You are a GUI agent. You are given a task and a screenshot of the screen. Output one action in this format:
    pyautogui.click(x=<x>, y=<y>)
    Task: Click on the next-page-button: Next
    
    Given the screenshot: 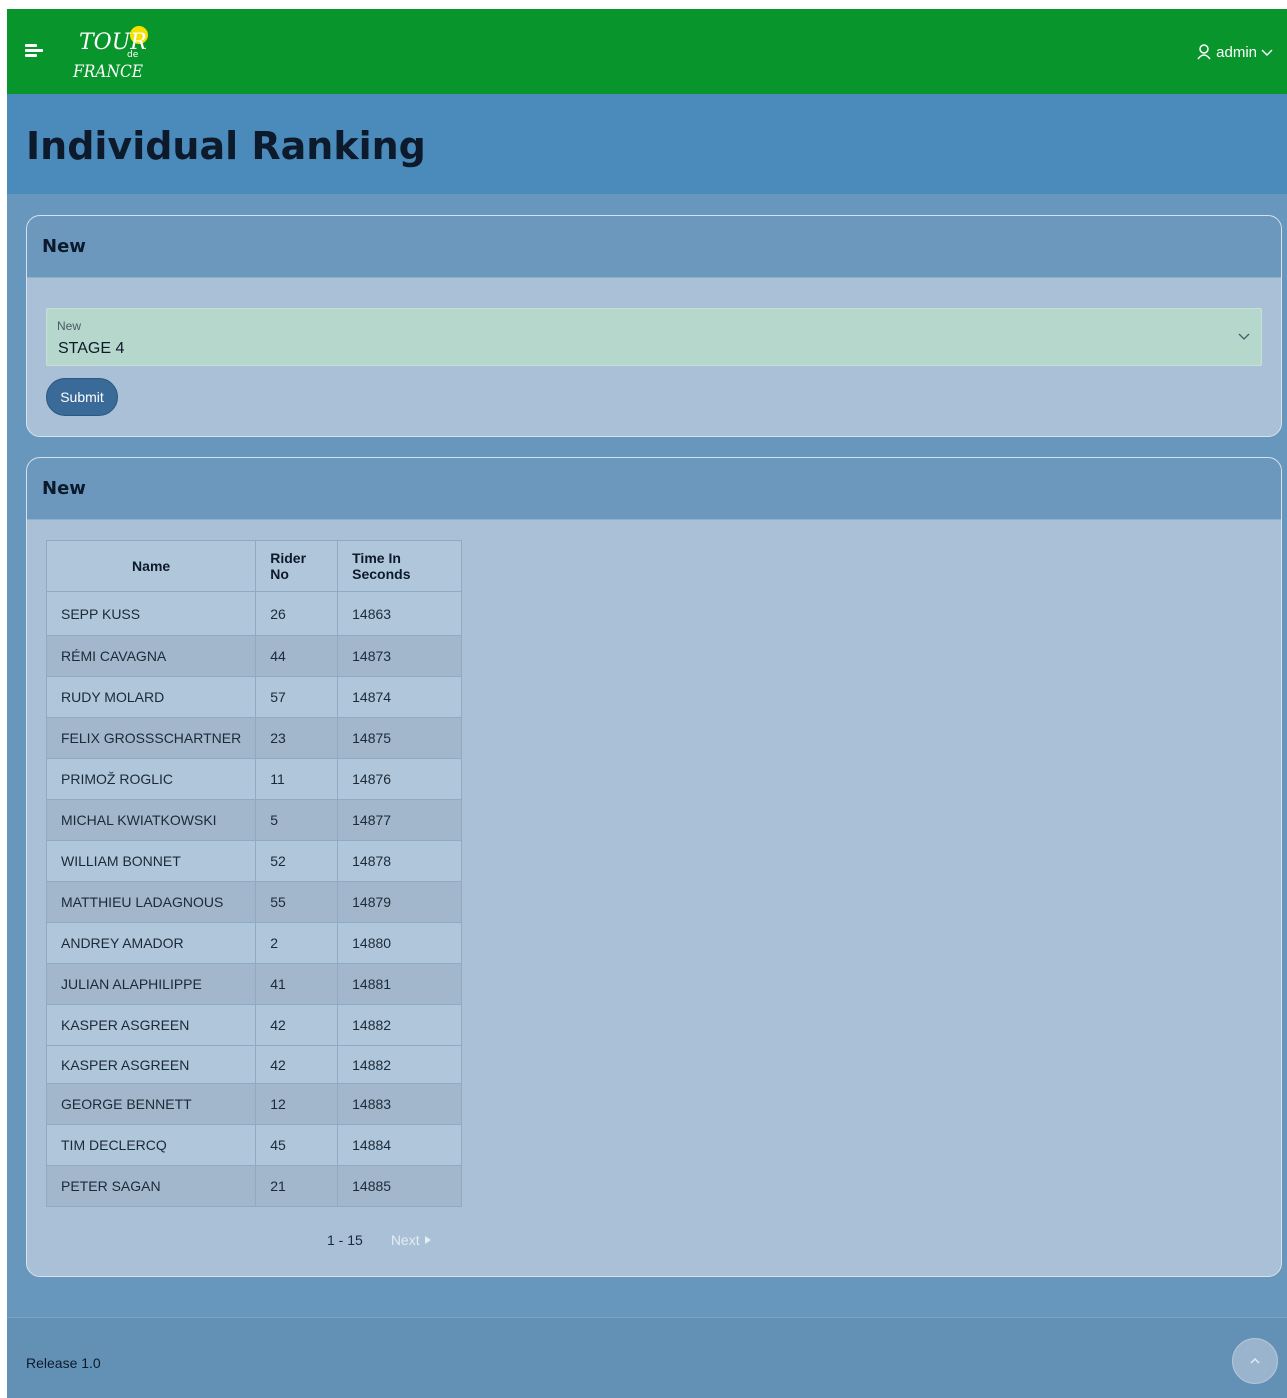 What is the action you would take?
    pyautogui.click(x=411, y=1240)
    